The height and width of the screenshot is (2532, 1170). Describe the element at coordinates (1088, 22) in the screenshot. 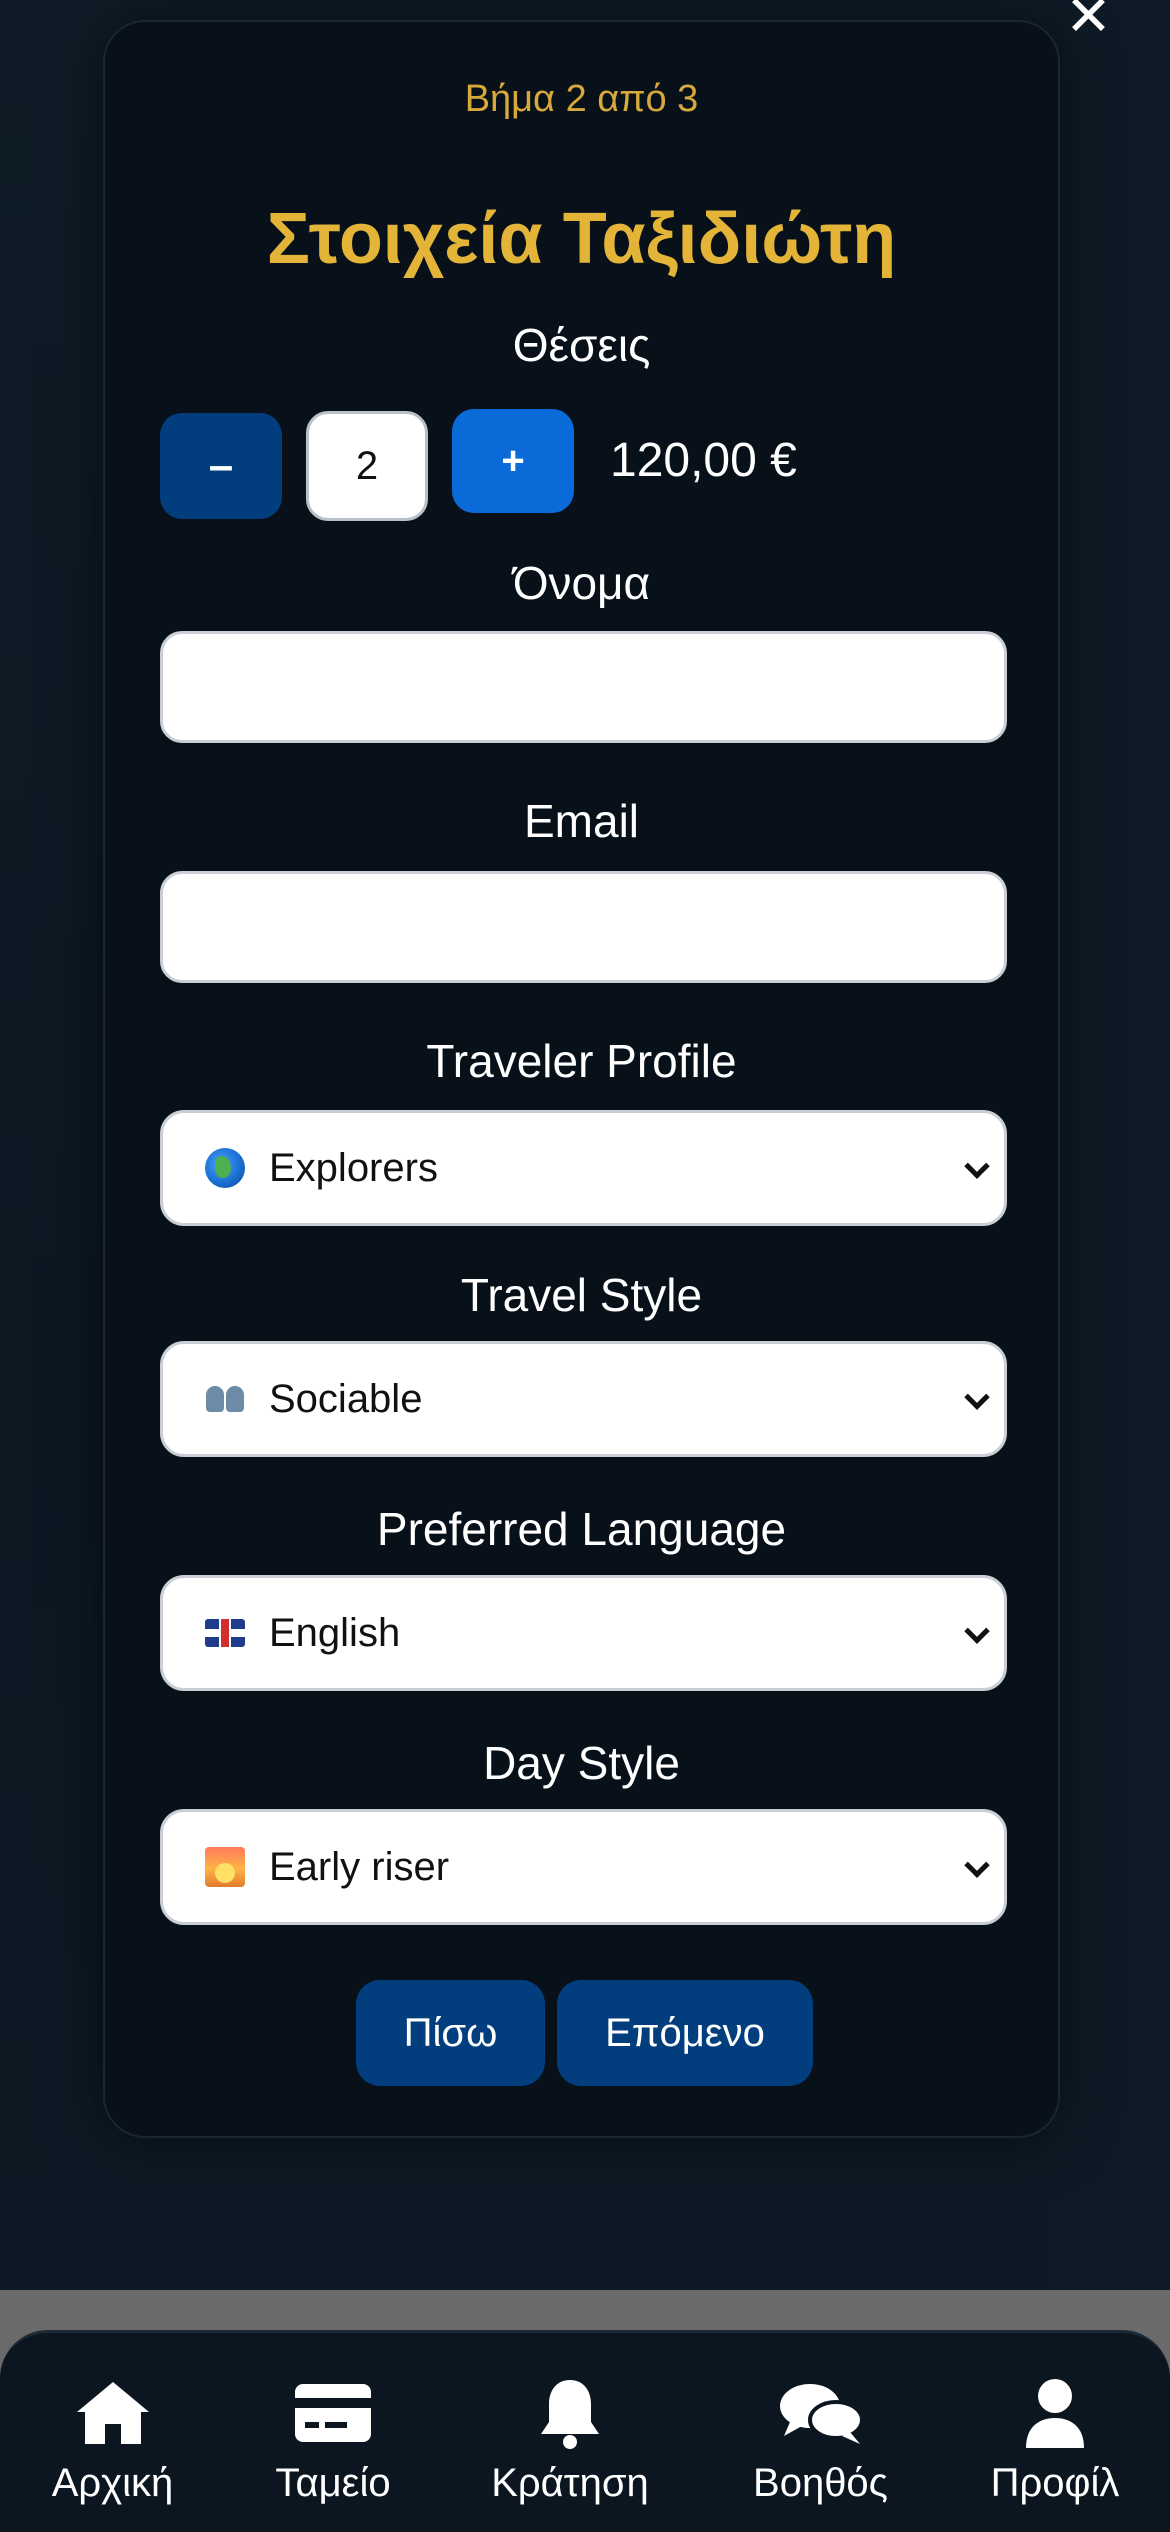

I see `close-icon: ✕` at that location.